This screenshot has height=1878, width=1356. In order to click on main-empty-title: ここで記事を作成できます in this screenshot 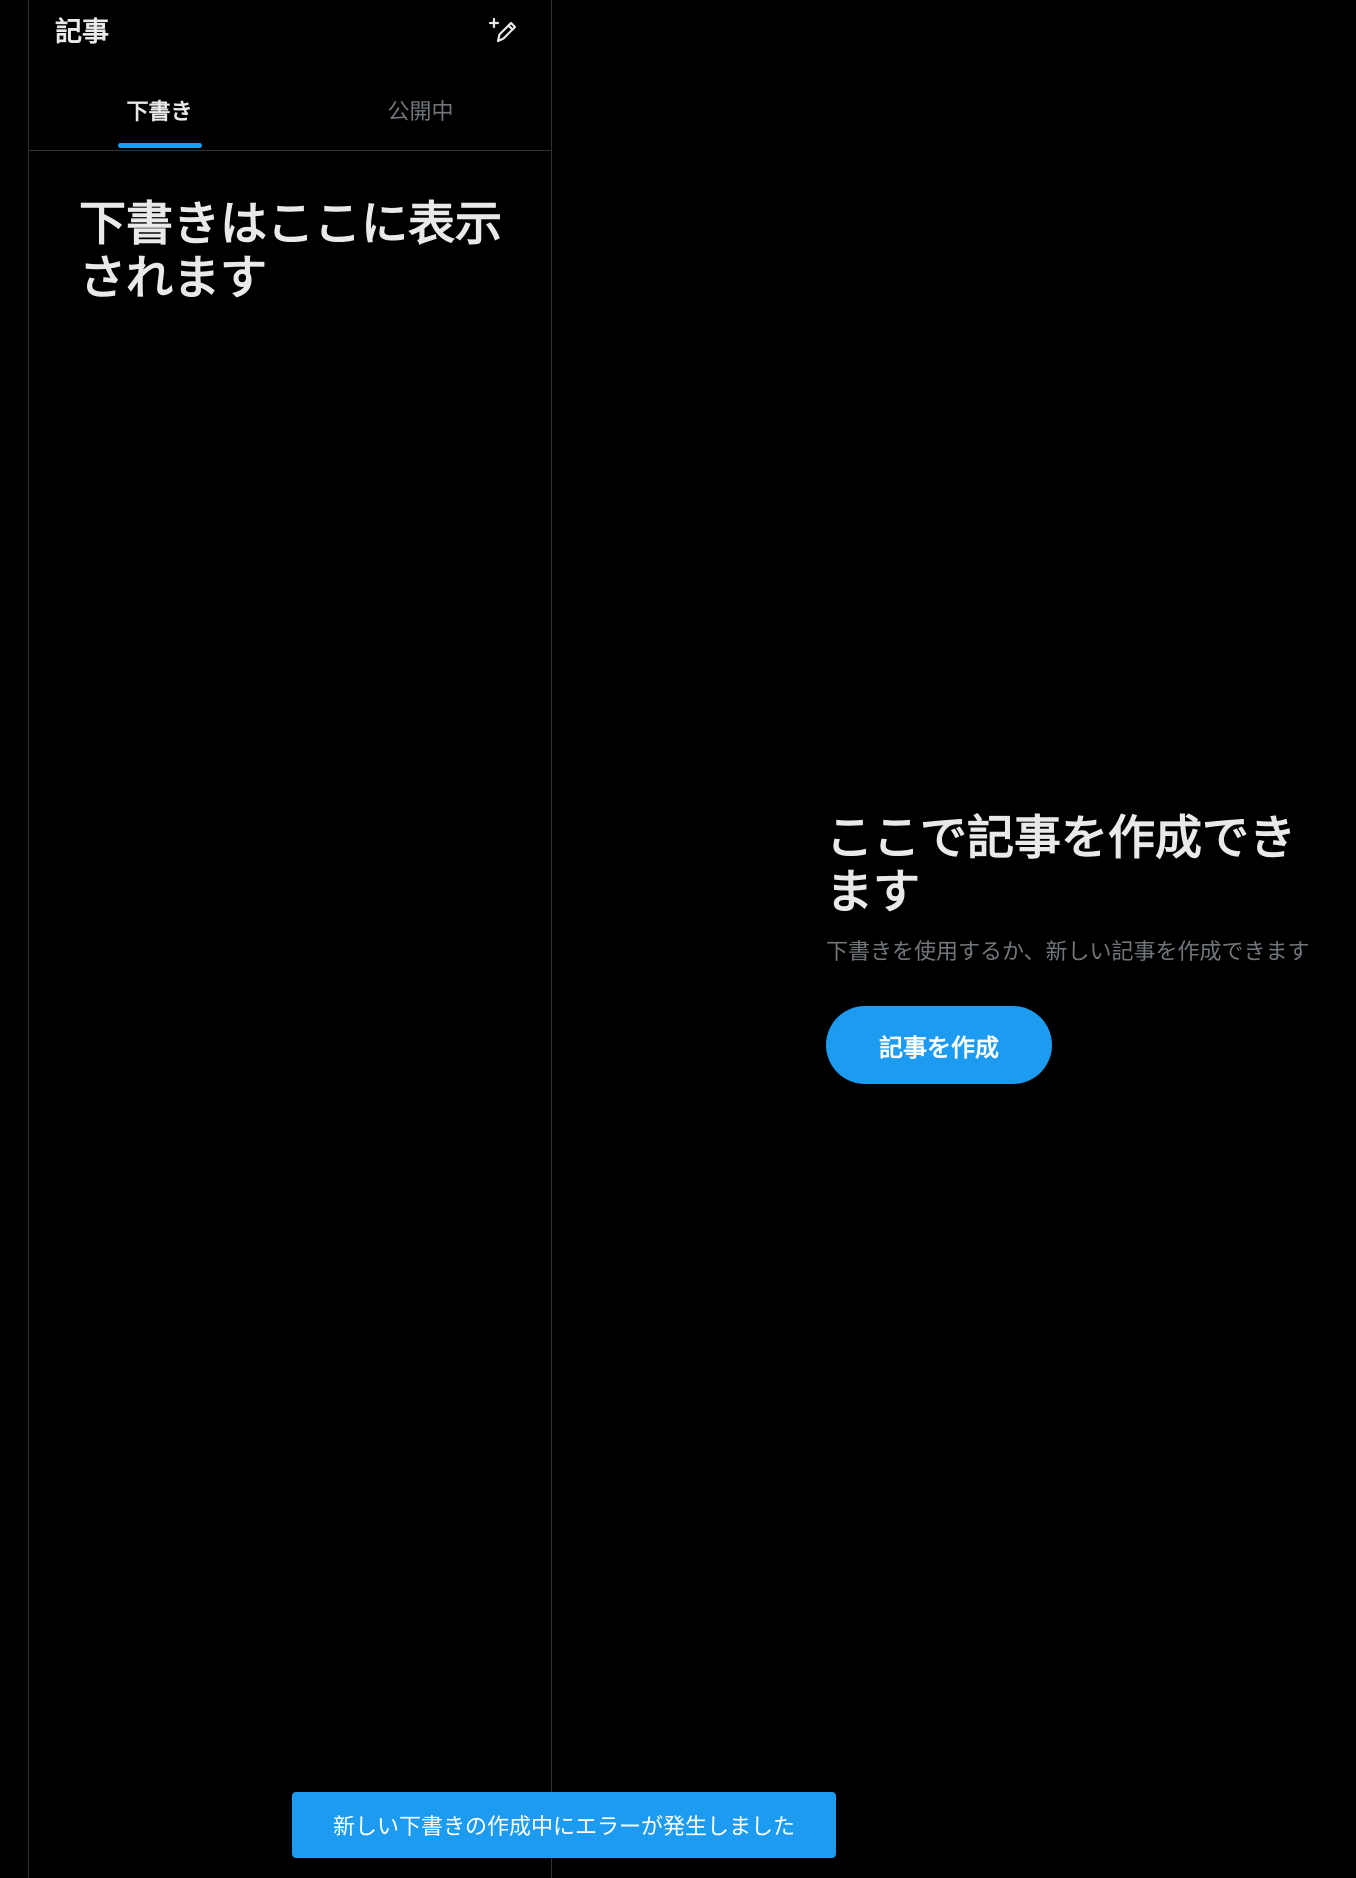, I will do `click(1061, 865)`.